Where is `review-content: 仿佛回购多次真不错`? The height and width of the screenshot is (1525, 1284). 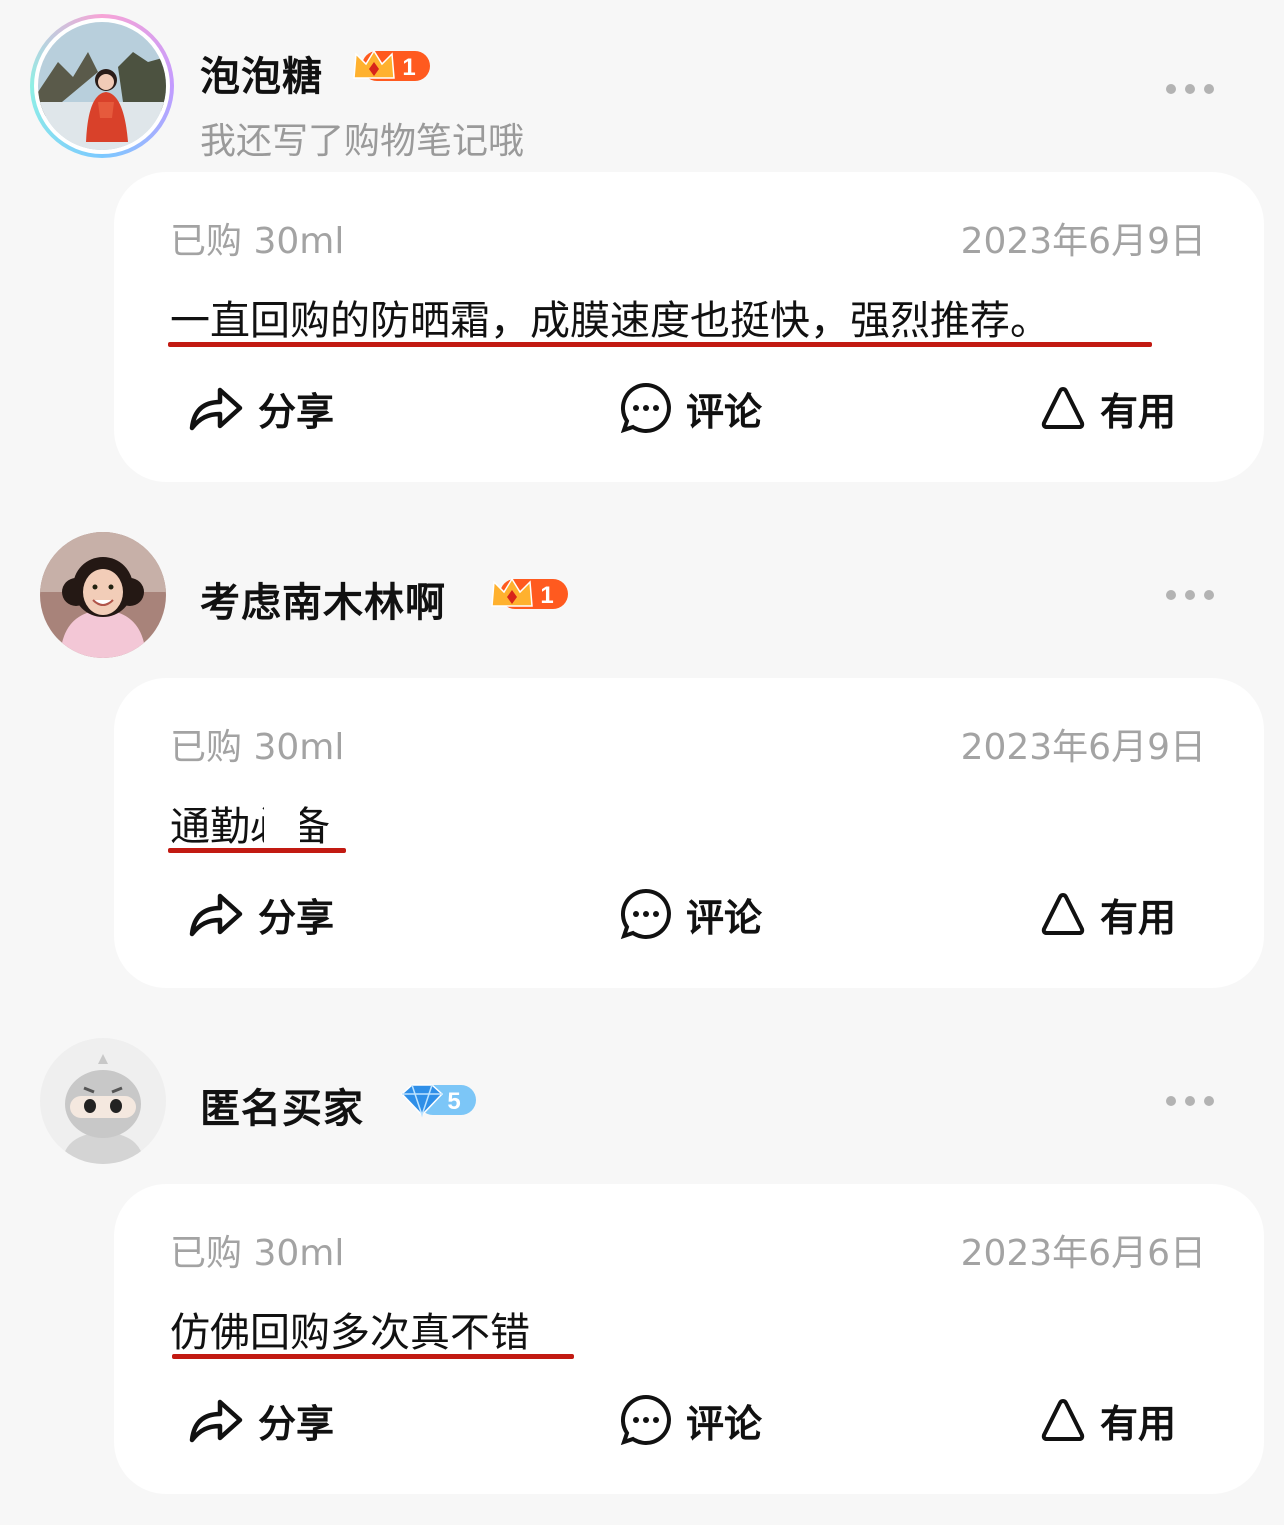
review-content: 仿佛回购多次真不错 is located at coordinates (350, 1329).